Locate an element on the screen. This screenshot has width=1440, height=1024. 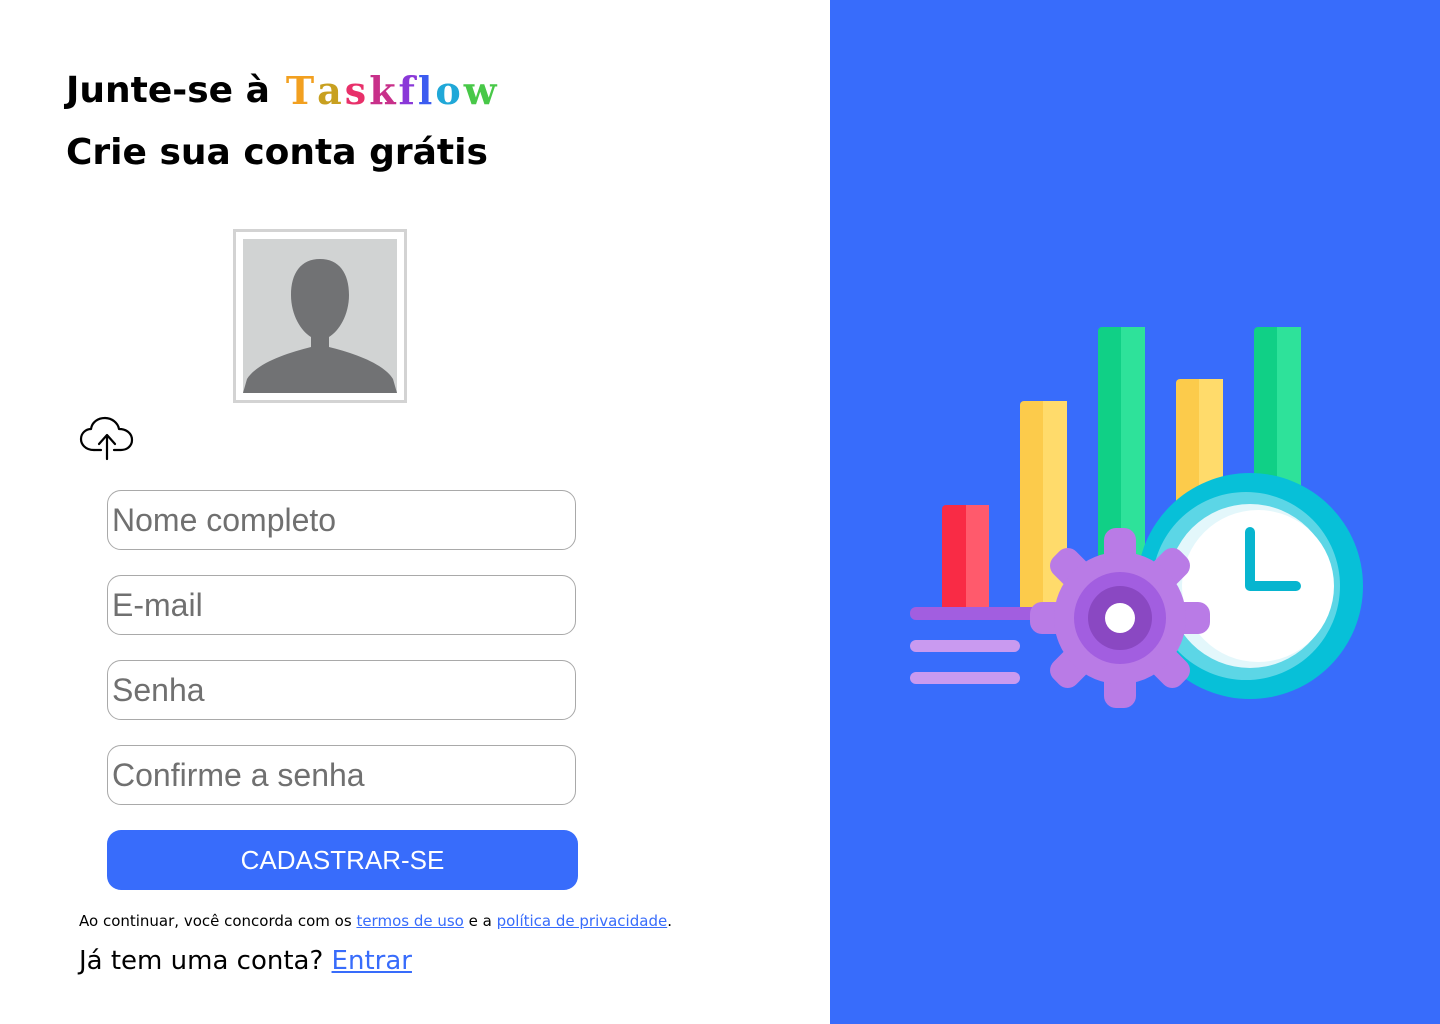
full-name-input is located at coordinates (341, 520).